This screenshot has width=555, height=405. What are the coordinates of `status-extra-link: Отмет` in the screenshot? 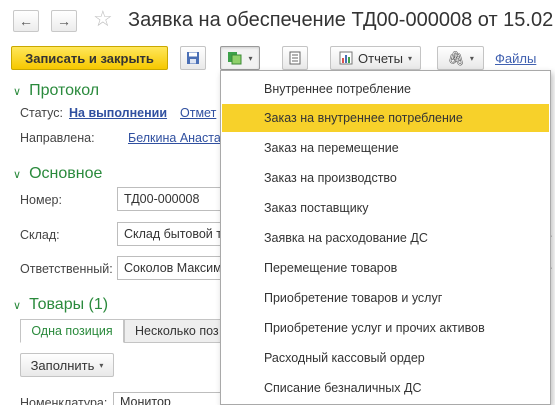 It's located at (198, 113).